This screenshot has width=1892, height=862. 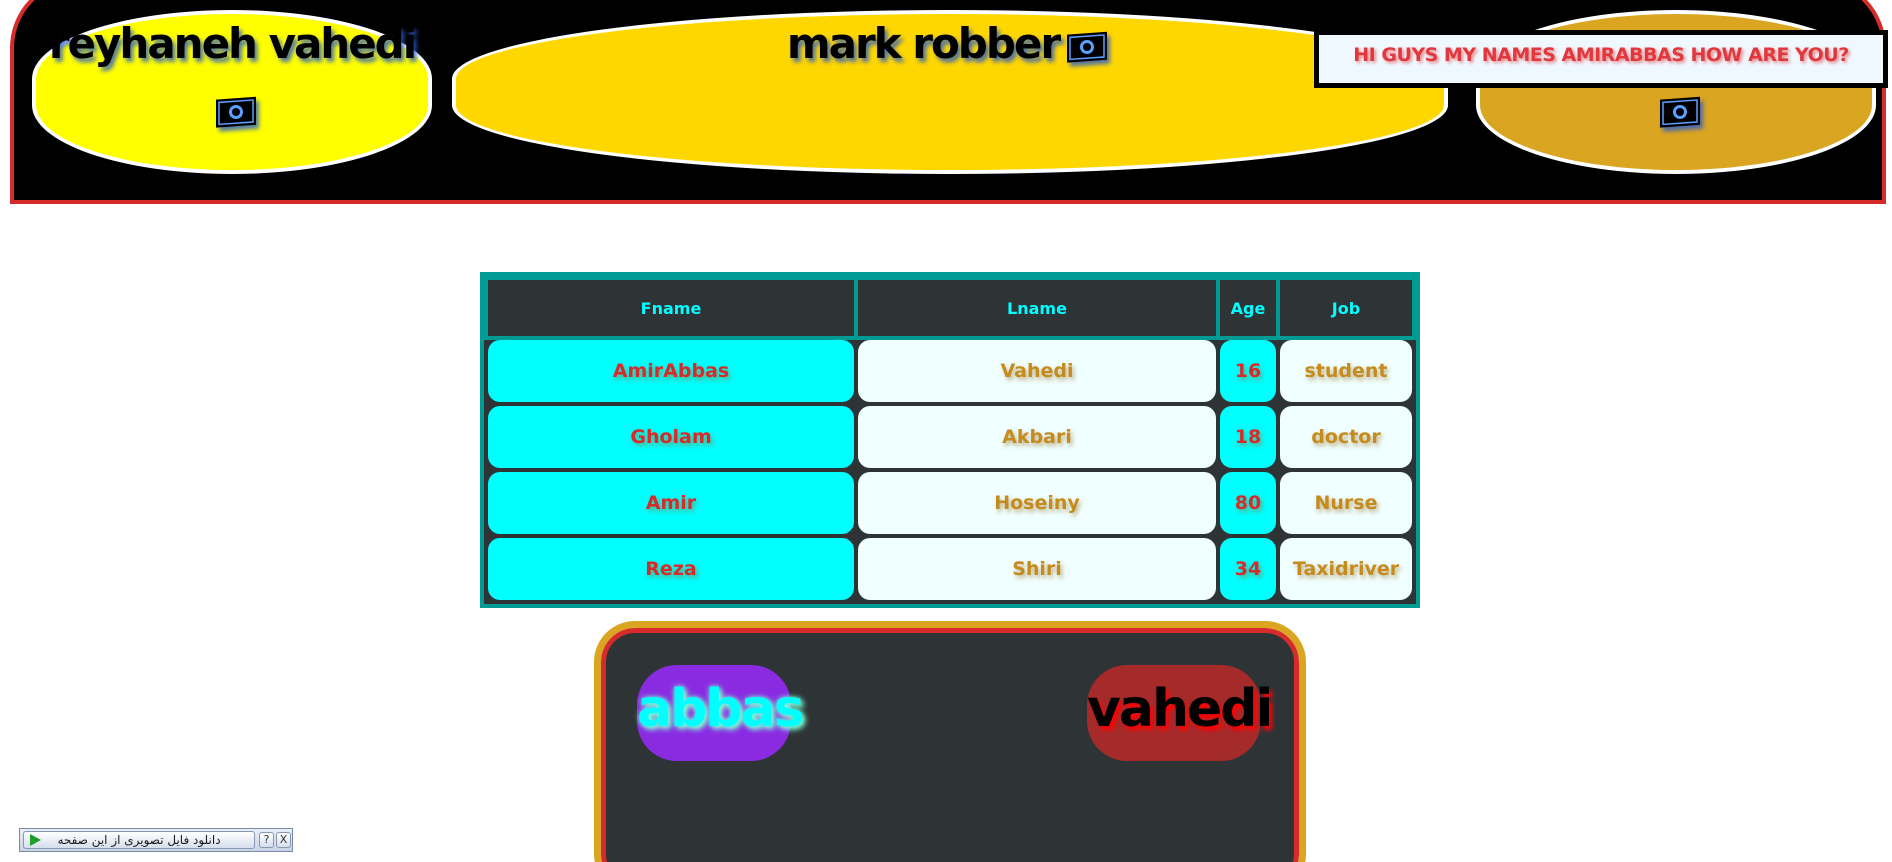 What do you see at coordinates (266, 840) in the screenshot?
I see `help-button: ?` at bounding box center [266, 840].